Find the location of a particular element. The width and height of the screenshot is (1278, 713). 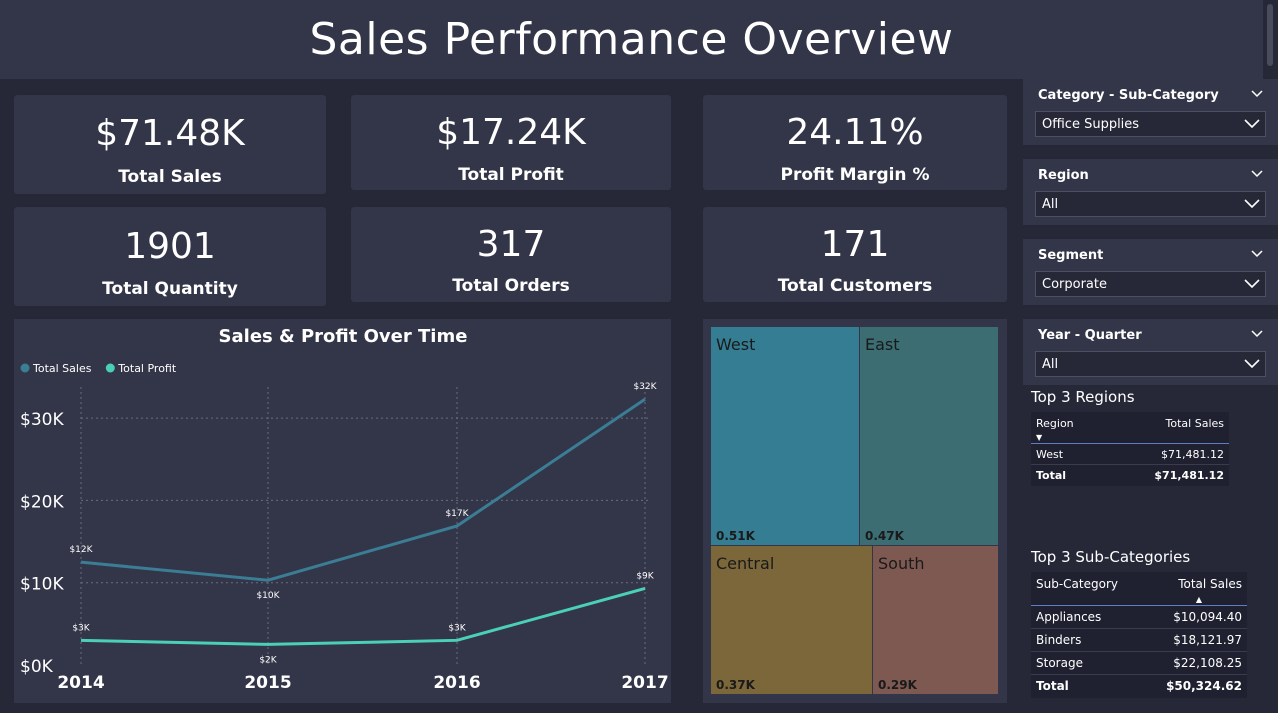

slicer-region: Region All is located at coordinates (1150, 192).